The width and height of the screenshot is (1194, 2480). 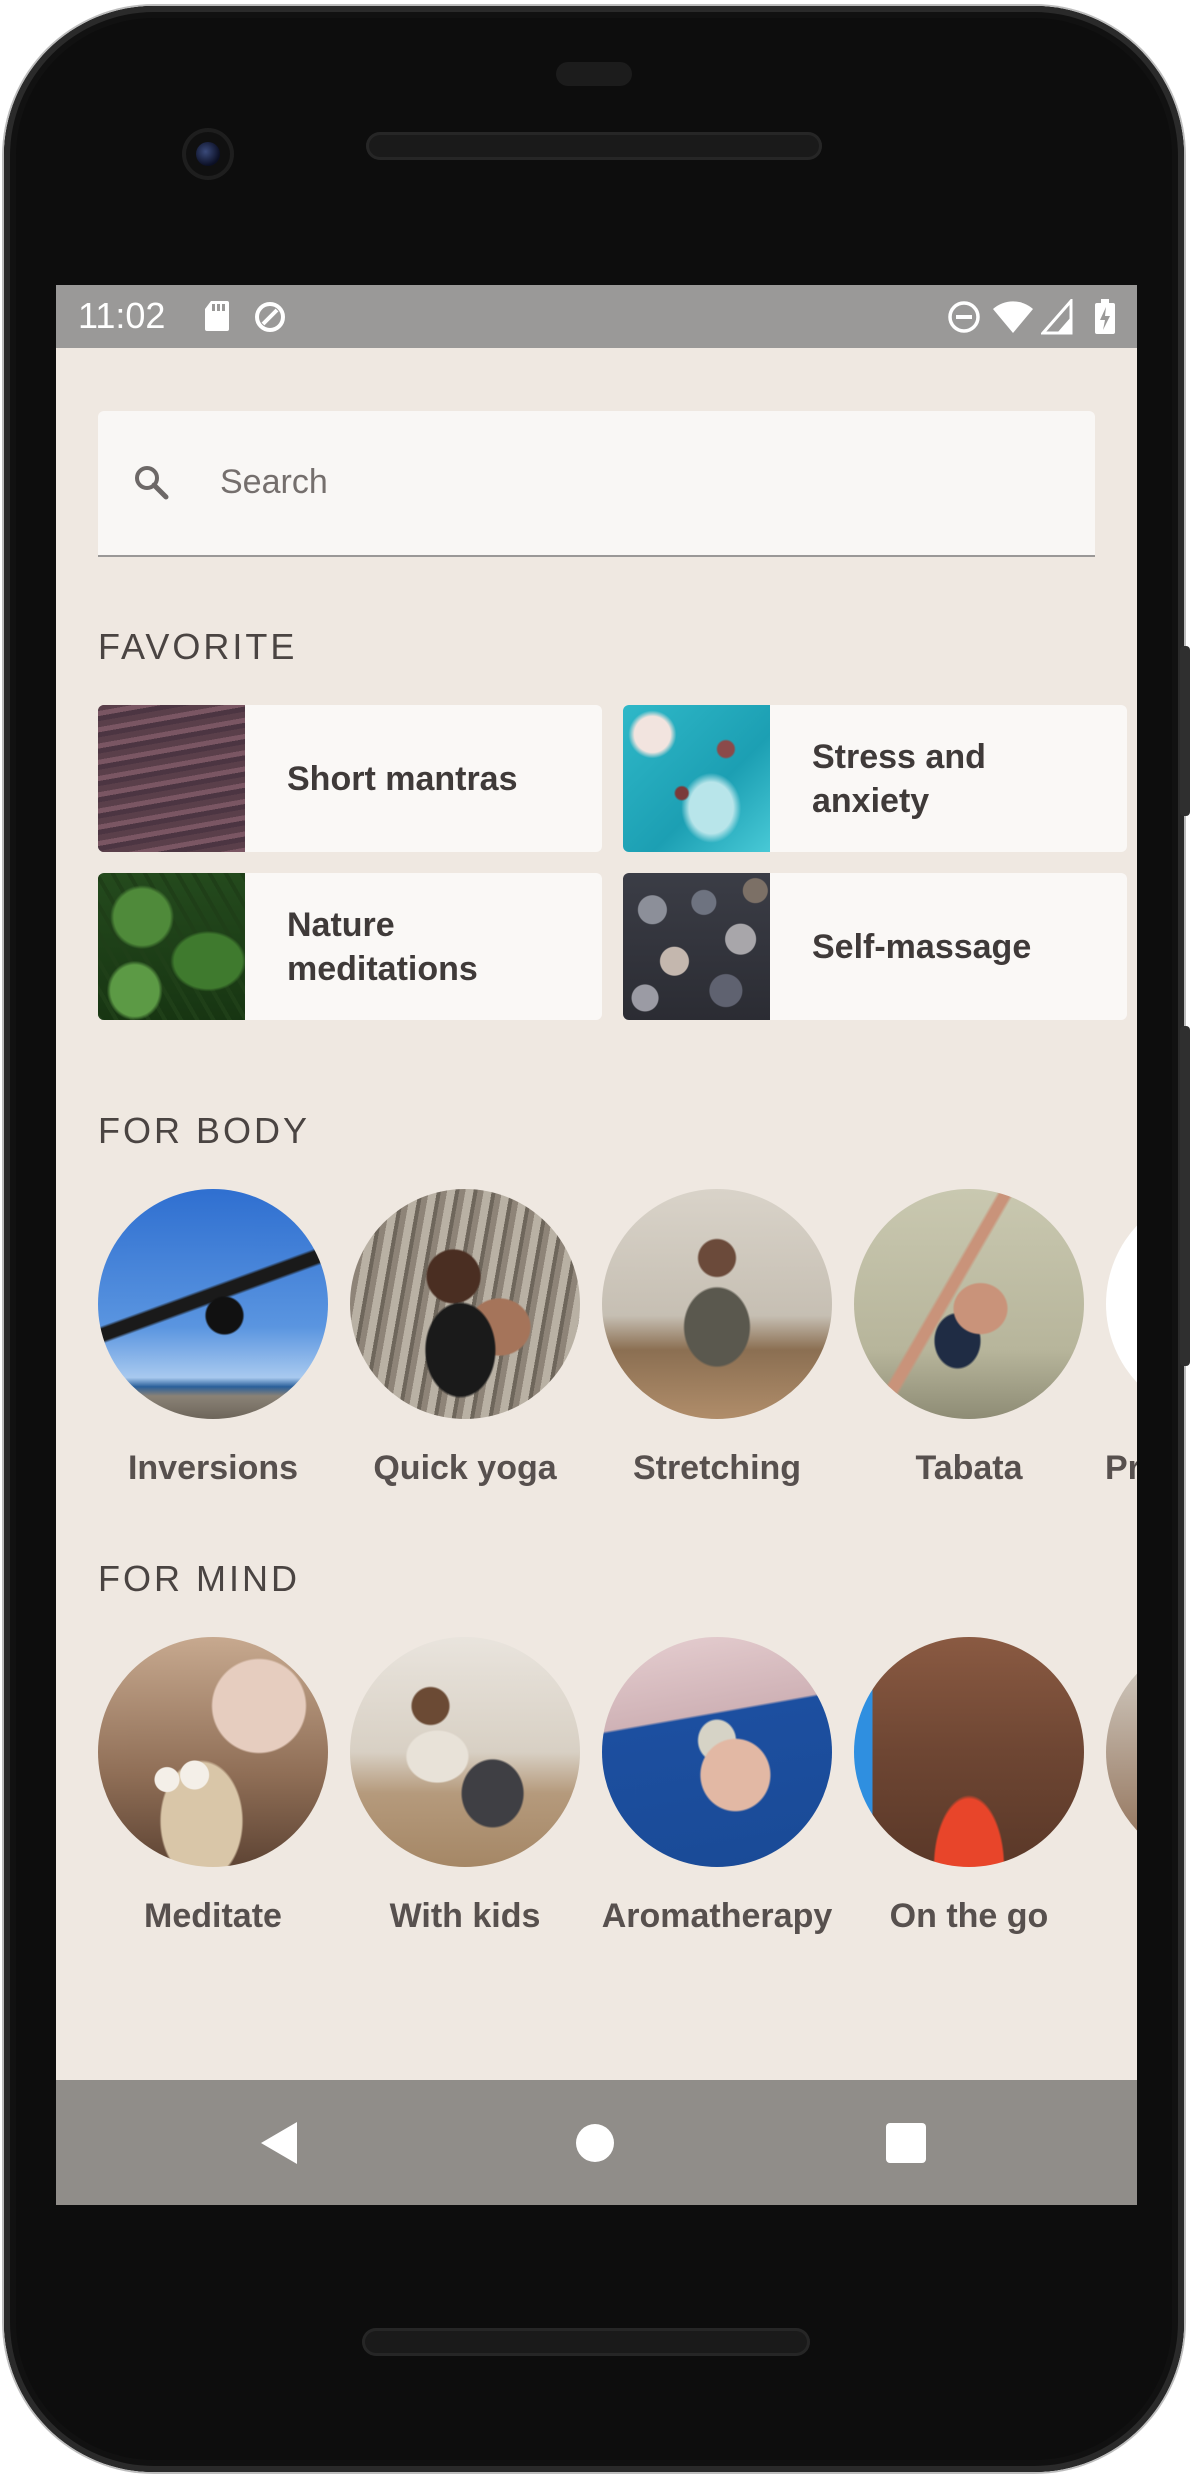 What do you see at coordinates (717, 1468) in the screenshot?
I see `body-item-label: Stretching` at bounding box center [717, 1468].